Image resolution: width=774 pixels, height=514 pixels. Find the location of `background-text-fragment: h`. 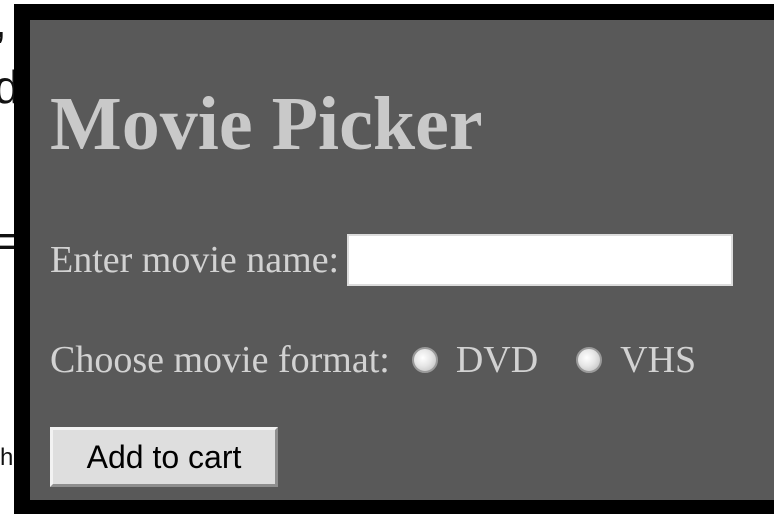

background-text-fragment: h is located at coordinates (7, 457).